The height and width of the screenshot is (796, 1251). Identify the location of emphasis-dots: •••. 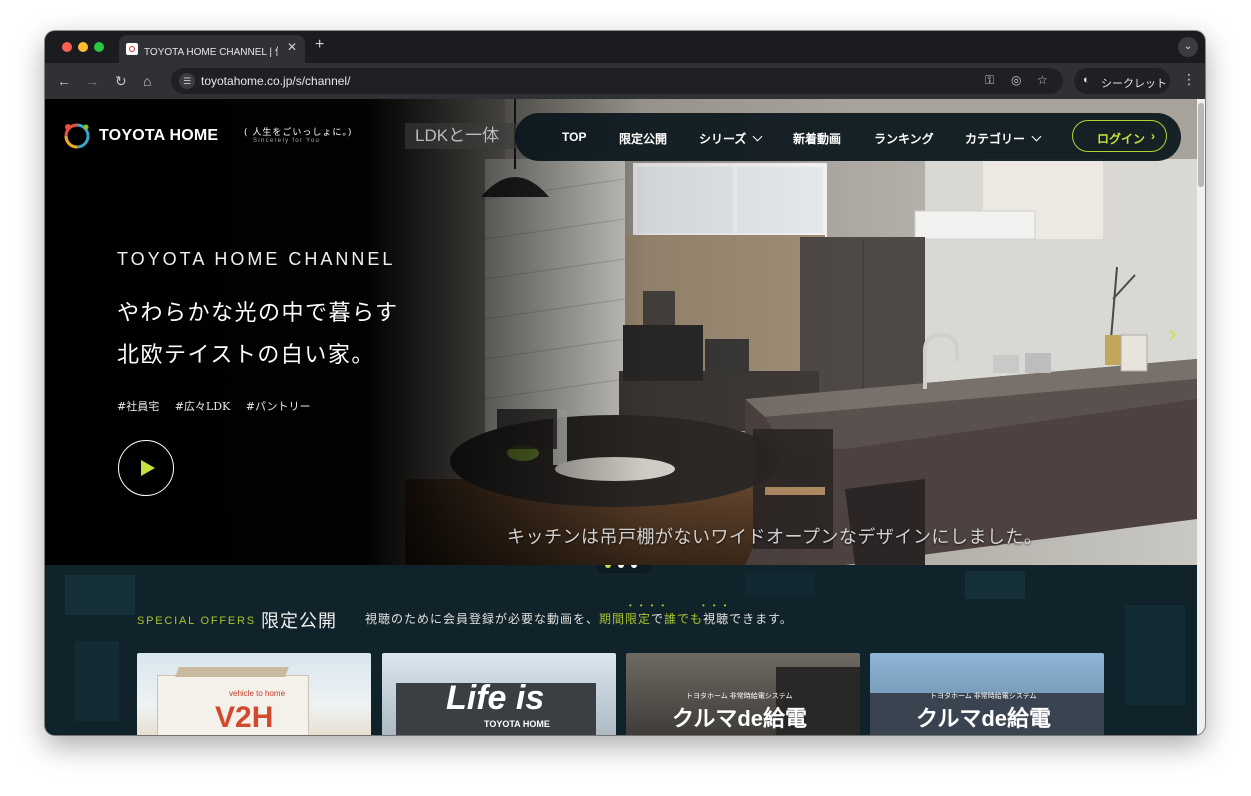
(718, 605).